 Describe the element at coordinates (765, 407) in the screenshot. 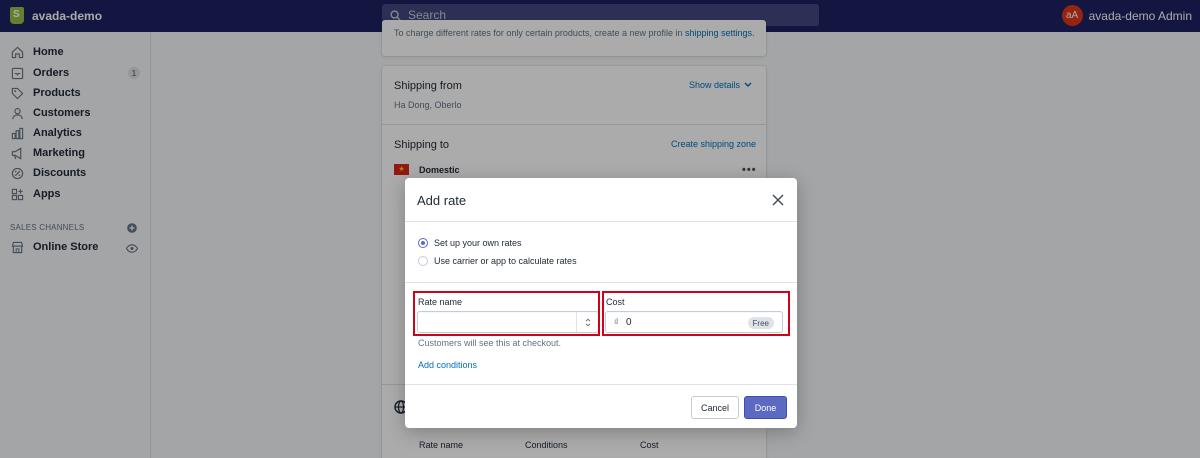

I see `done-button: Done` at that location.